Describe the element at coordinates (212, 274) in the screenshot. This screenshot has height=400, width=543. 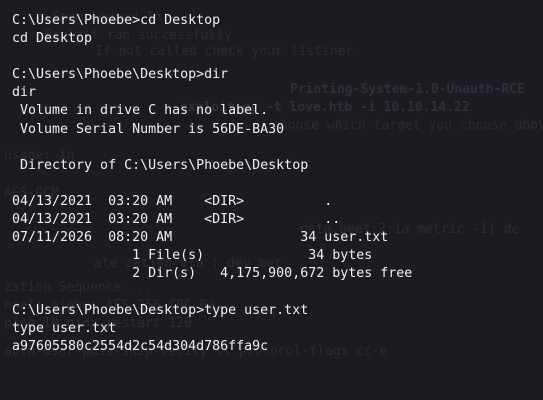
I see `dir-summary: 2 Dir(s) 4,175,900,672 bytes free` at that location.